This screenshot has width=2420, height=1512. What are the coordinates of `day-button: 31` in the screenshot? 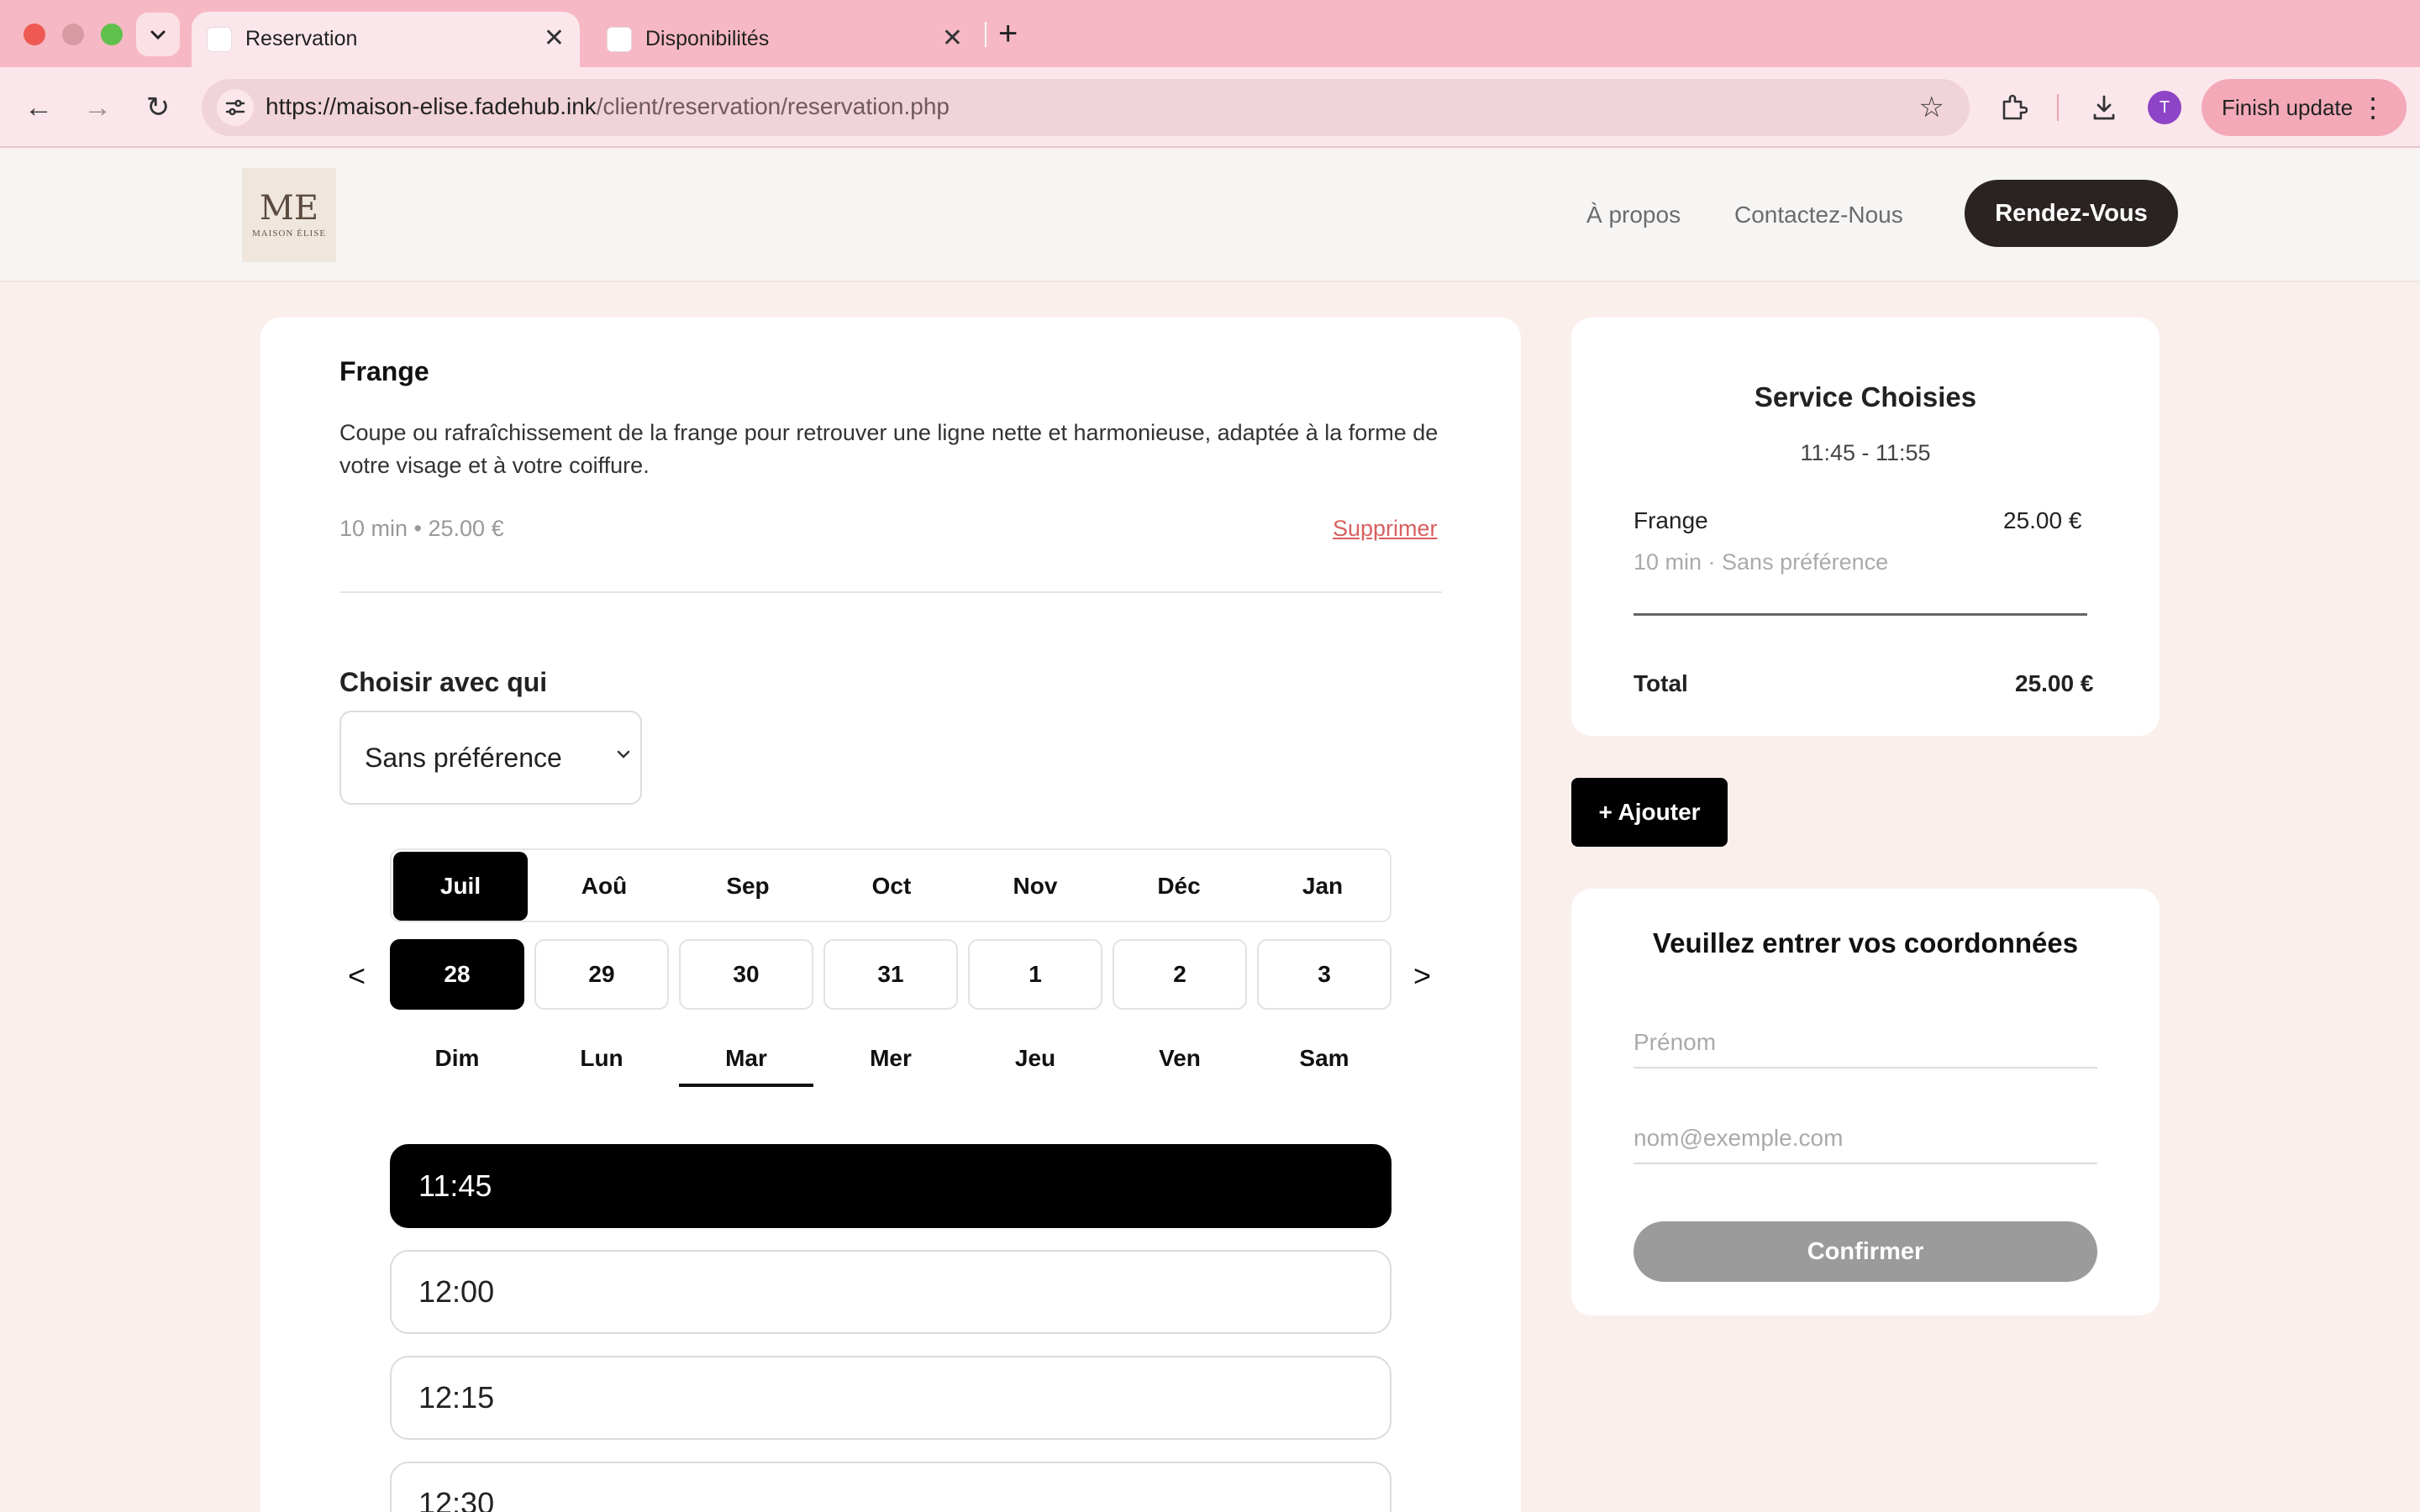 It's located at (891, 974).